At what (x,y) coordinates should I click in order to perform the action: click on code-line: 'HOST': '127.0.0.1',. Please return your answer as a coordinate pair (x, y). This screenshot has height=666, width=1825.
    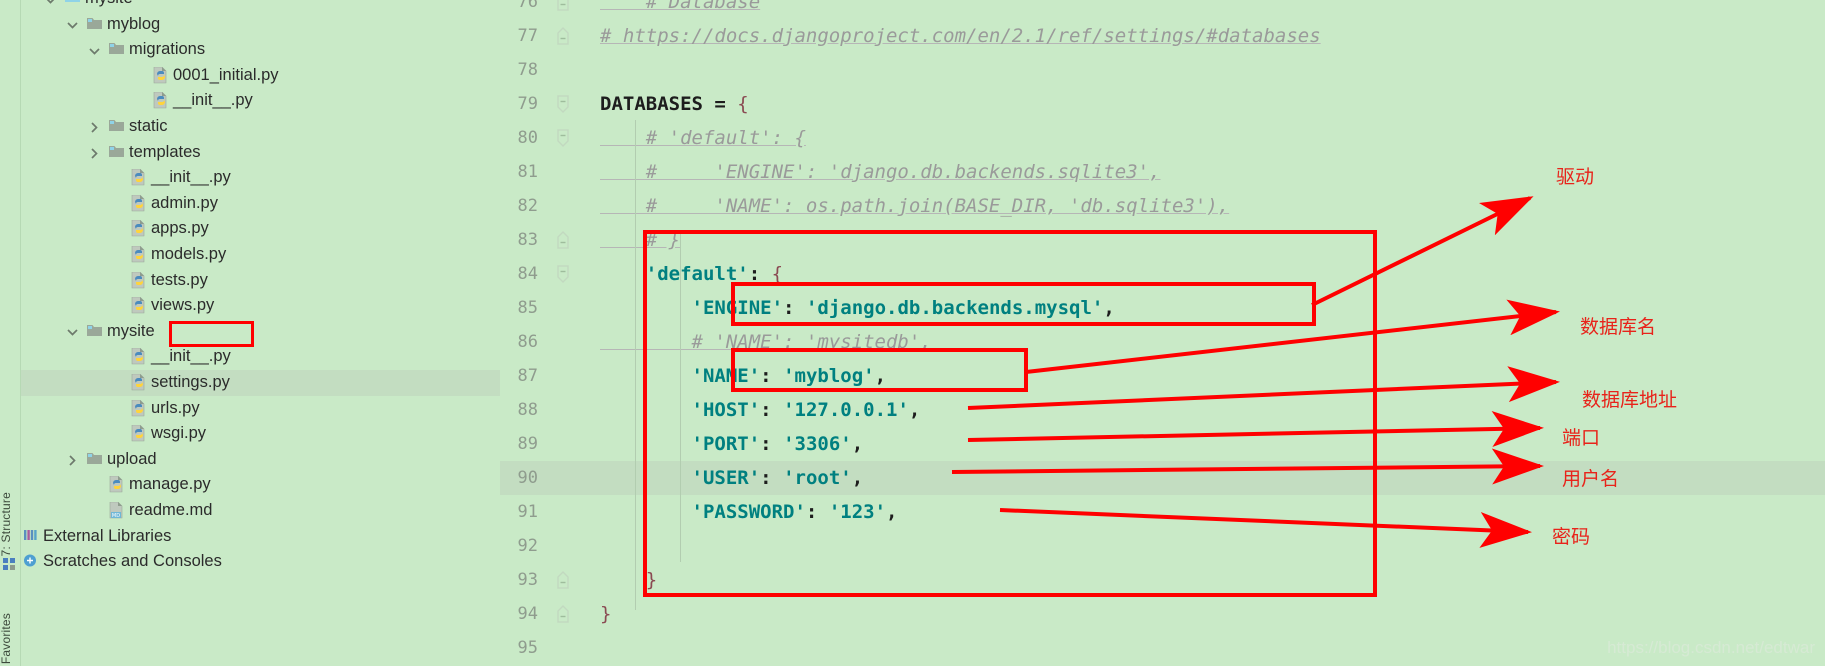
    Looking at the image, I should click on (760, 410).